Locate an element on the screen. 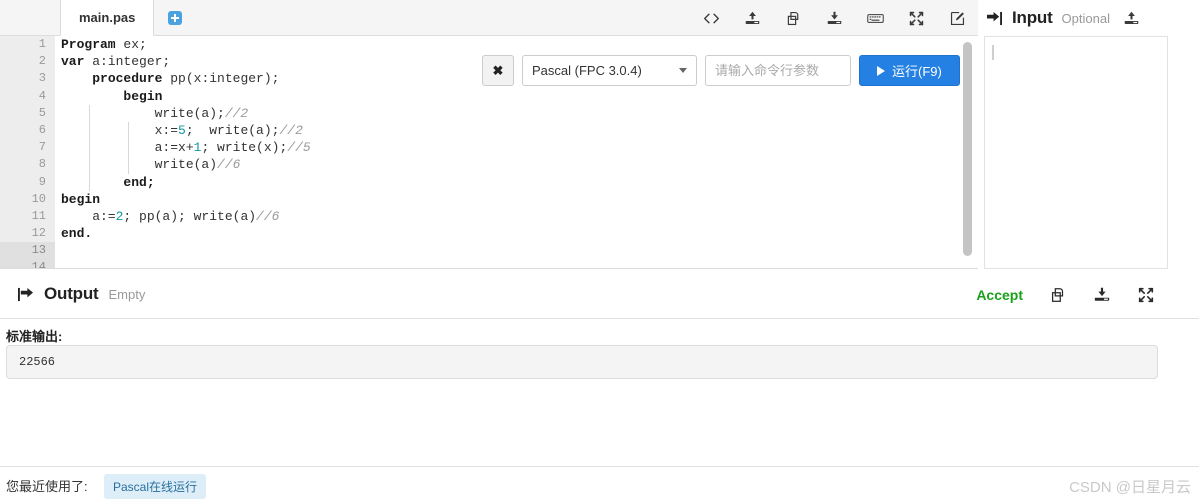  line-number: 6 is located at coordinates (42, 129).